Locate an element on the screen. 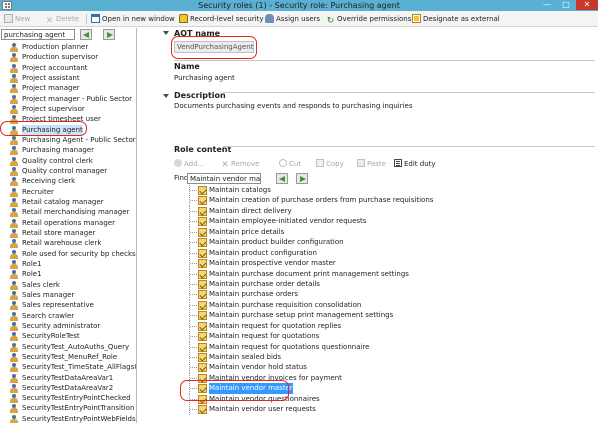 The width and height of the screenshot is (598, 423). role-search-input is located at coordinates (38, 34).